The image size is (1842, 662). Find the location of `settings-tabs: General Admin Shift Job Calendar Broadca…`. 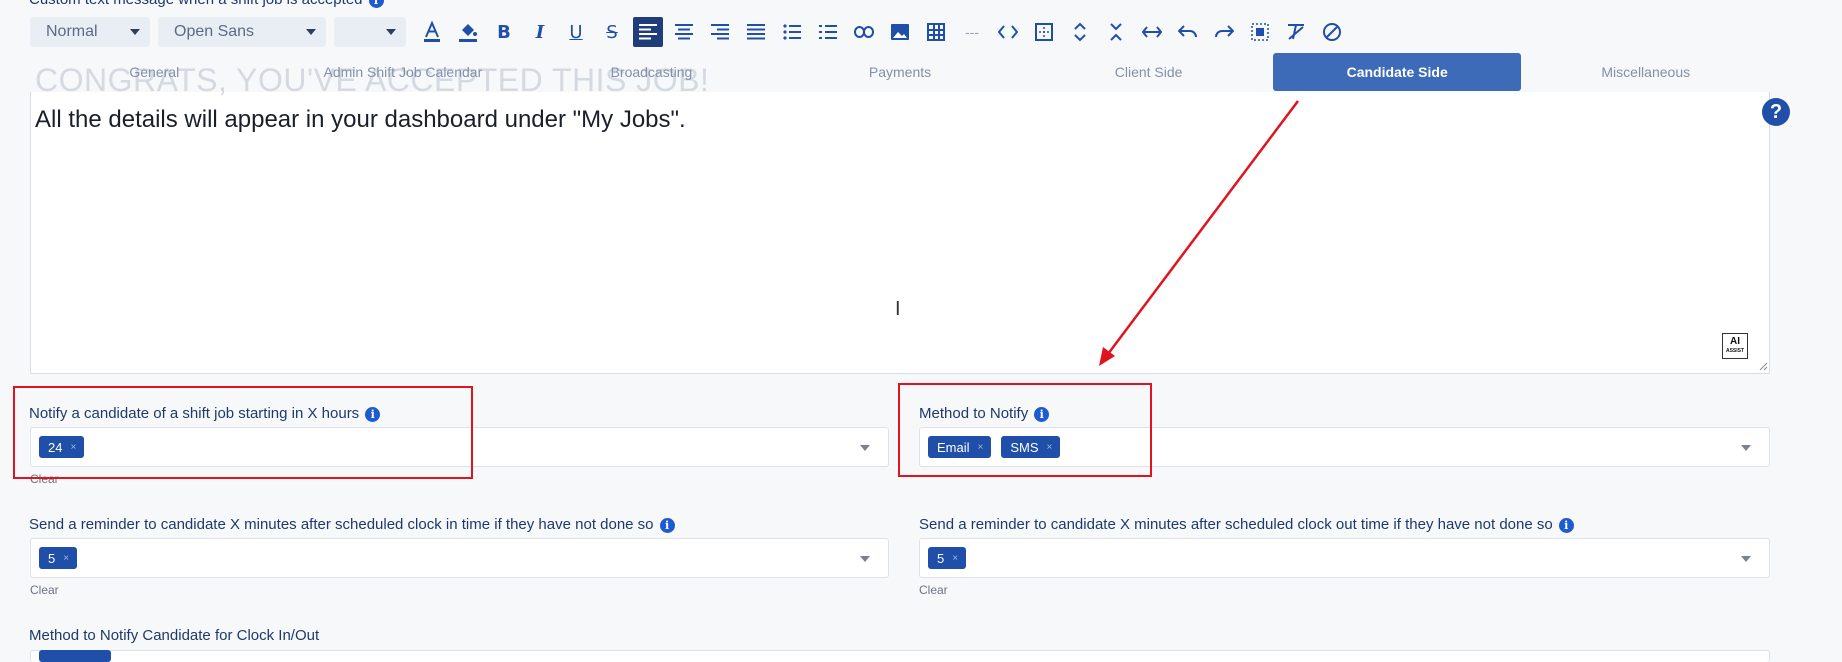

settings-tabs: General Admin Shift Job Calendar Broadca… is located at coordinates (900, 72).